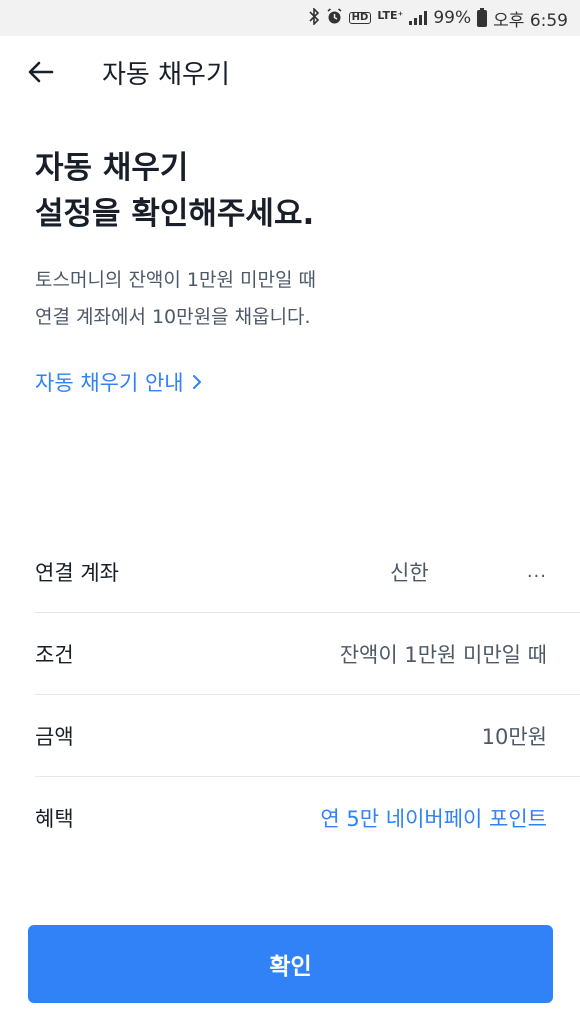 Image resolution: width=580 pixels, height=1031 pixels. Describe the element at coordinates (175, 214) in the screenshot. I see `headline-line-2: 설정을 확인해주세요.` at that location.